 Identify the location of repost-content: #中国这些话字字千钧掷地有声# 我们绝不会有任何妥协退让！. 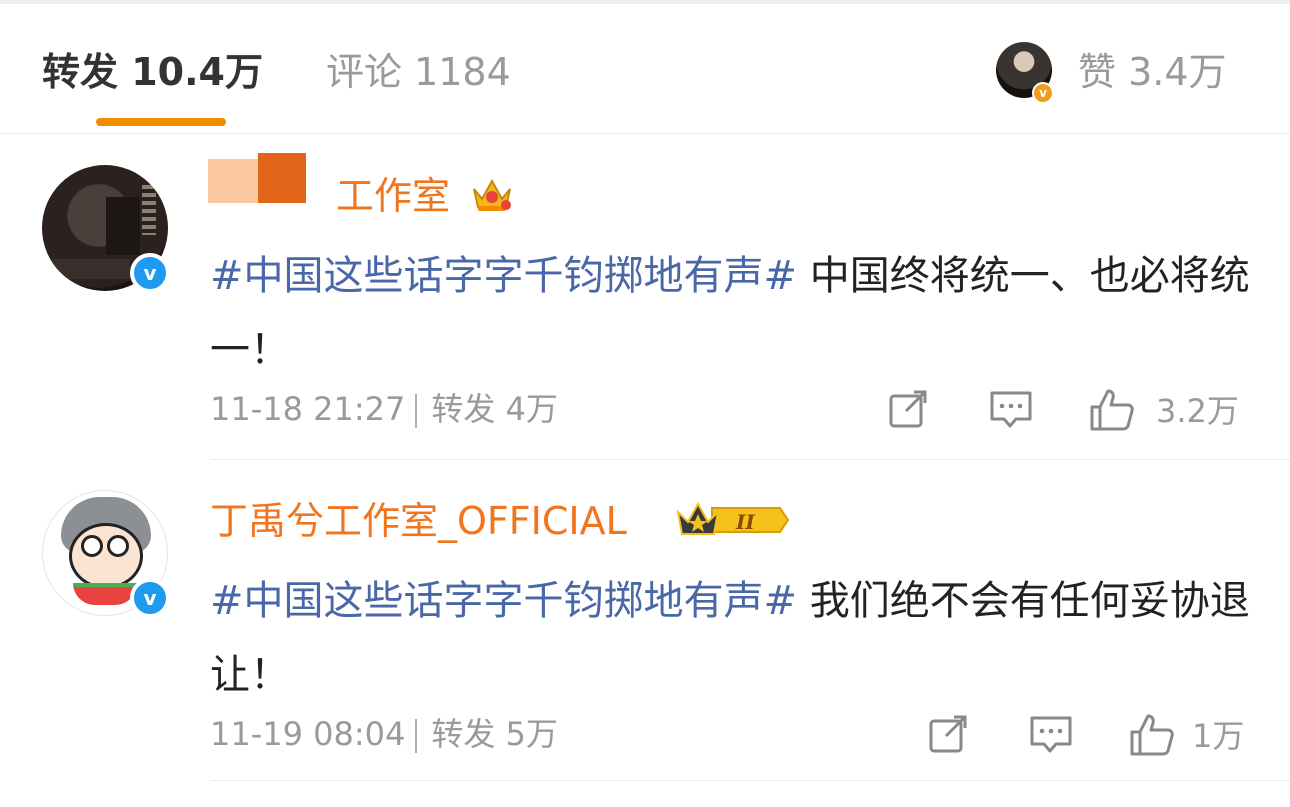
(730, 638).